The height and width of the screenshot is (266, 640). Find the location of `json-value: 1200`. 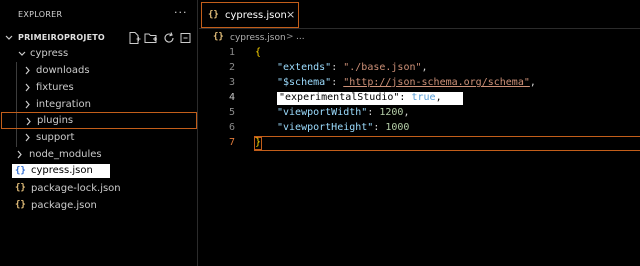

json-value: 1200 is located at coordinates (391, 112).